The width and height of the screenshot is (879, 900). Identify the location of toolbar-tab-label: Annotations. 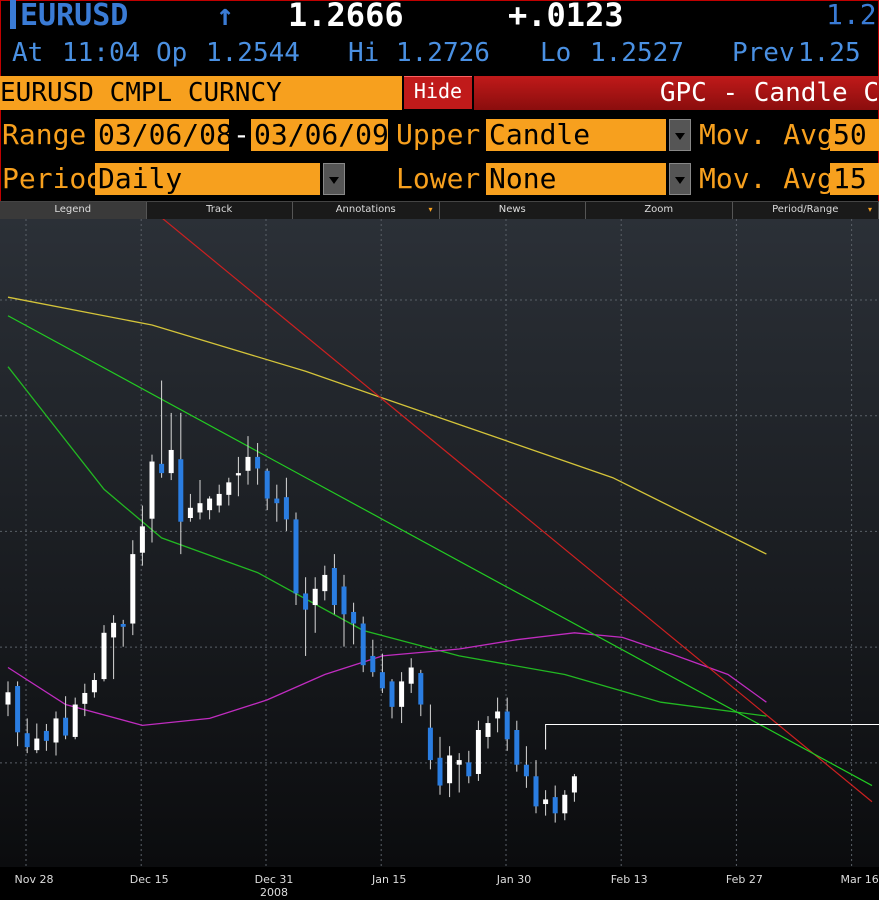
(365, 209).